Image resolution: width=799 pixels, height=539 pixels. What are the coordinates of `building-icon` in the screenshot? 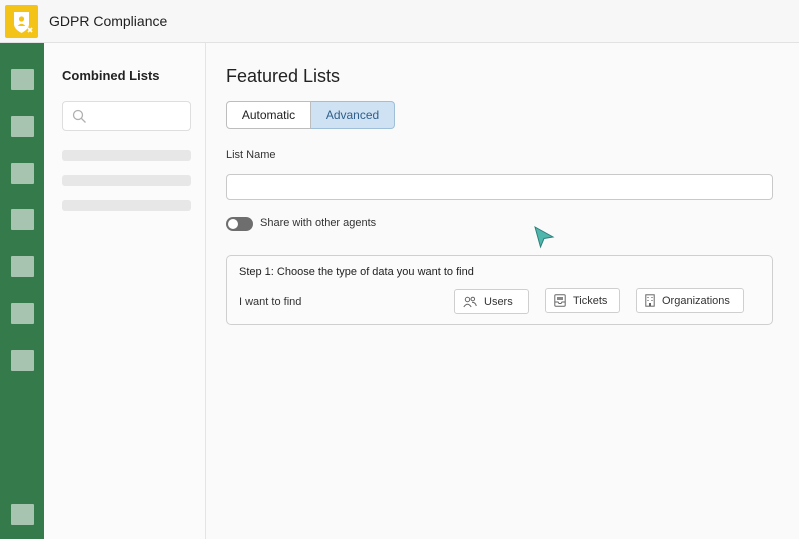 It's located at (650, 300).